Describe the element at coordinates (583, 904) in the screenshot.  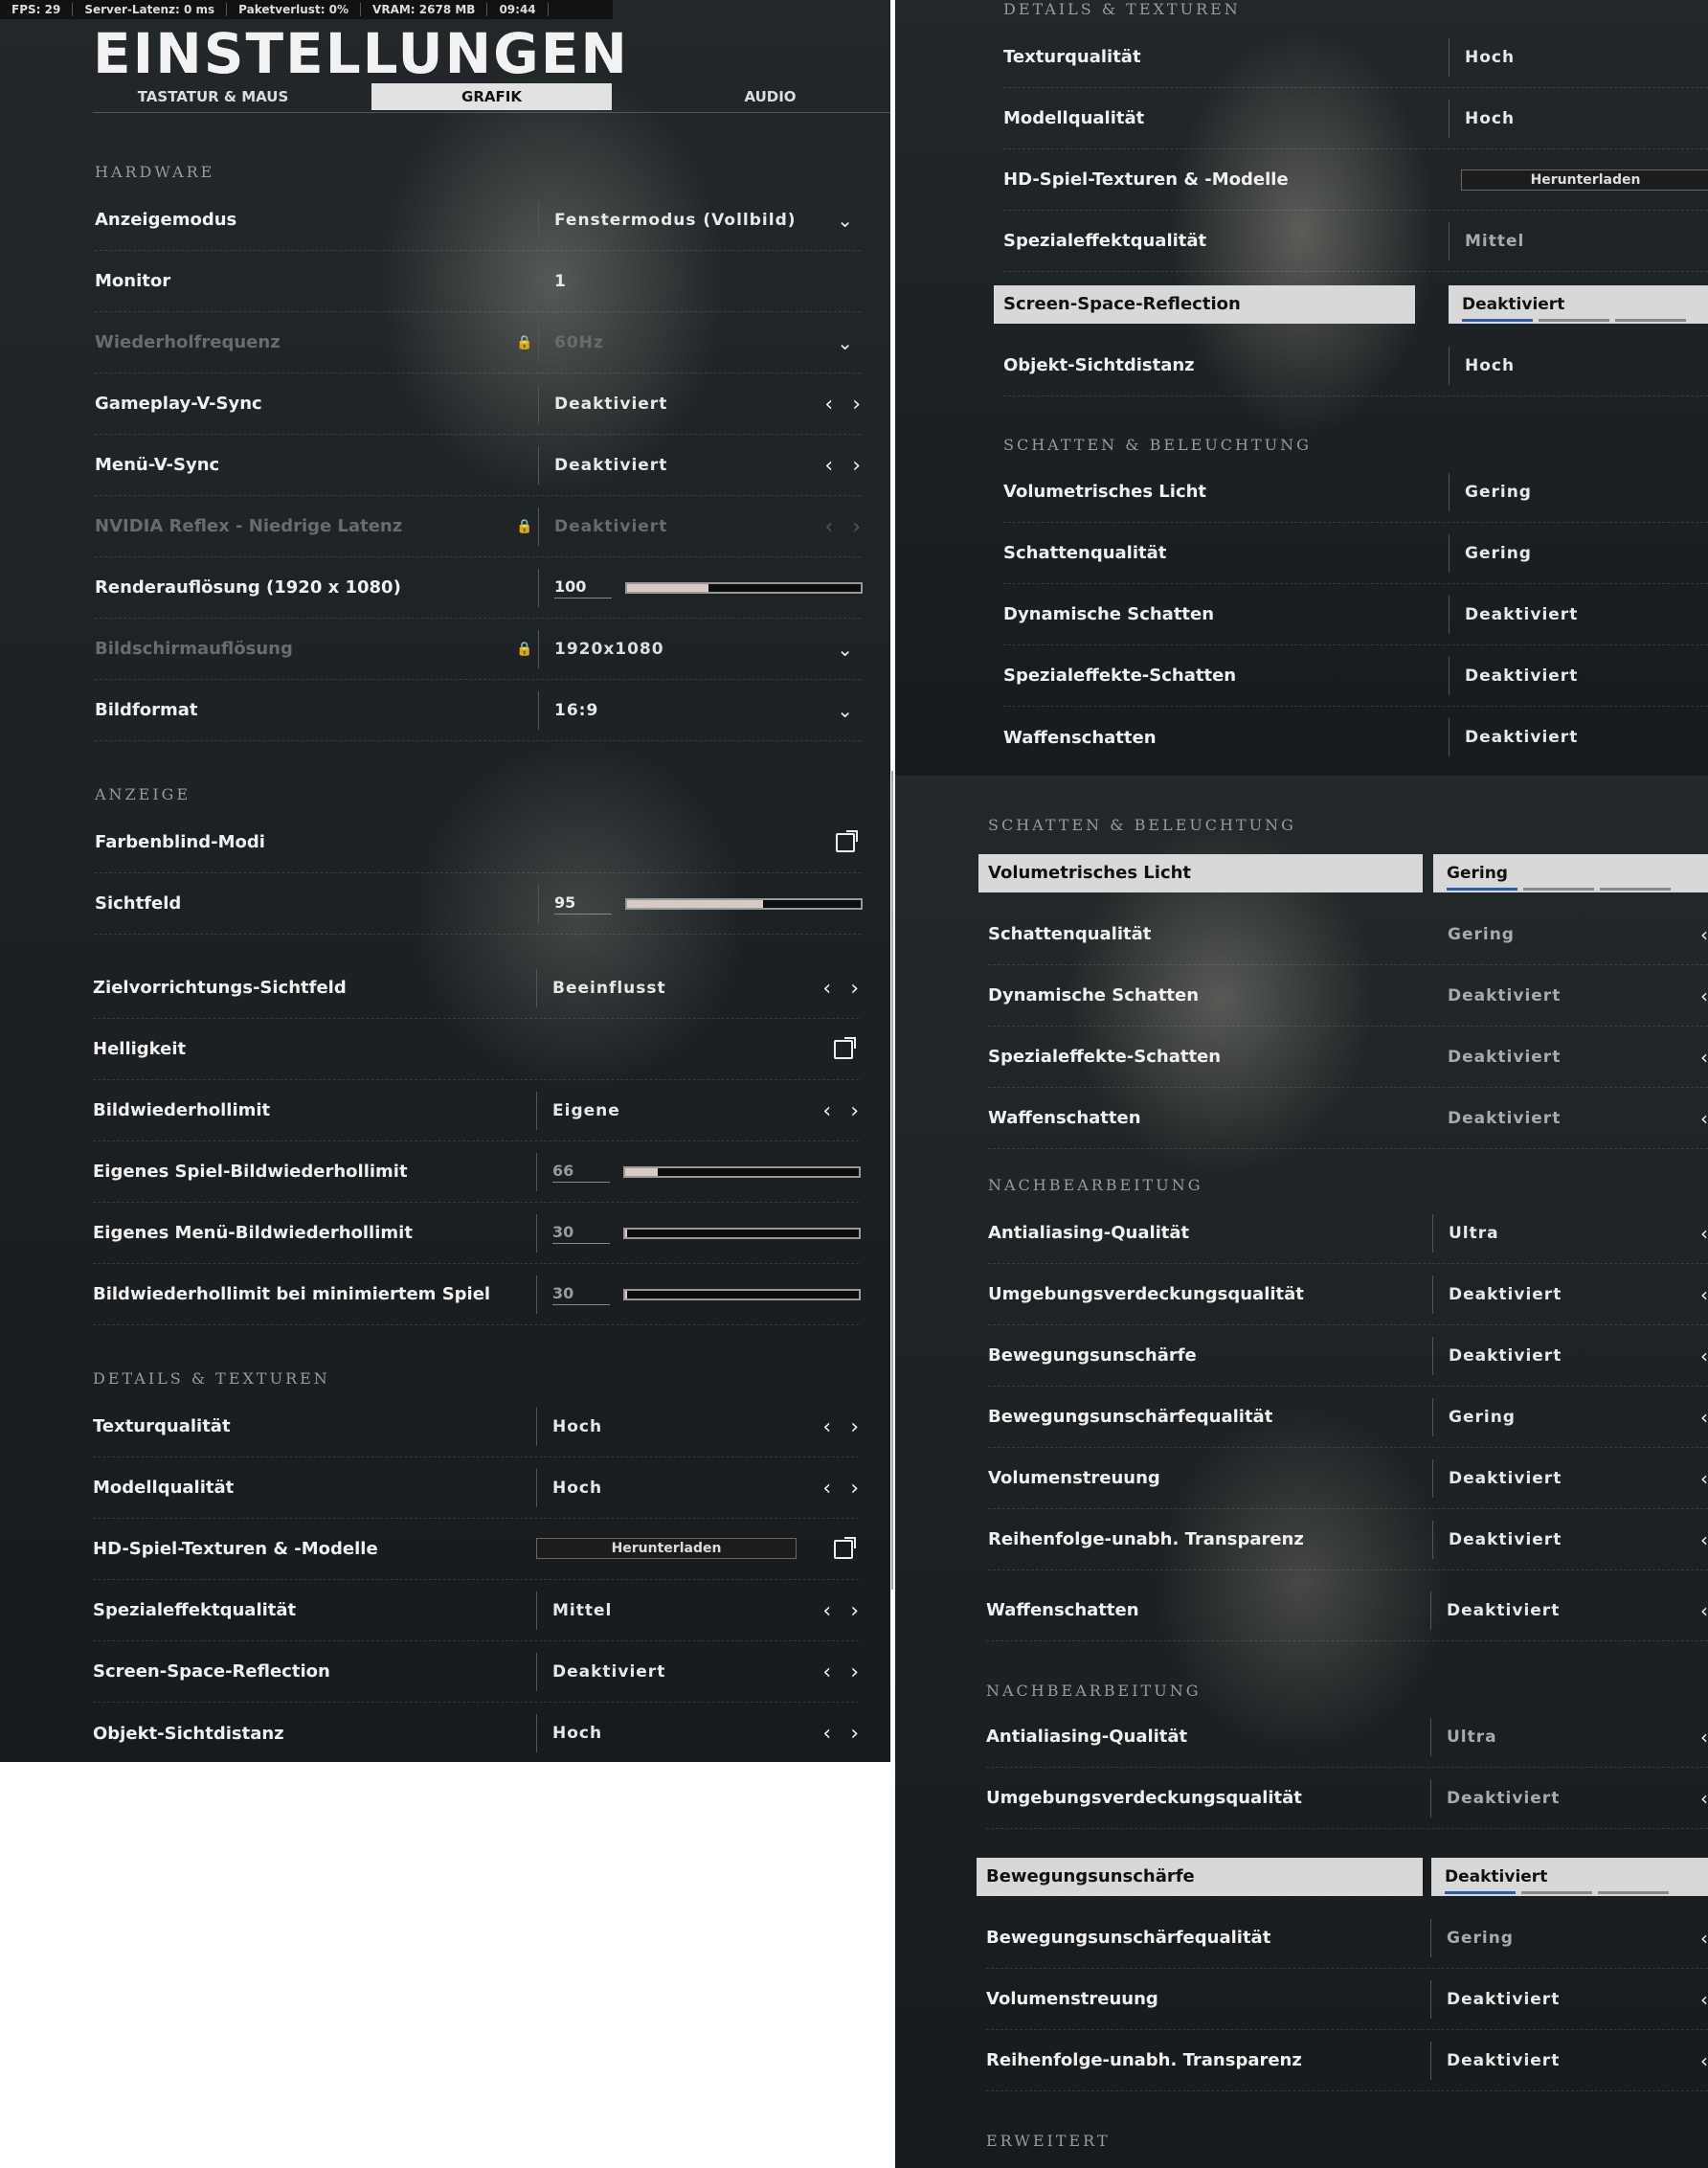
I see `slider-value: 95` at that location.